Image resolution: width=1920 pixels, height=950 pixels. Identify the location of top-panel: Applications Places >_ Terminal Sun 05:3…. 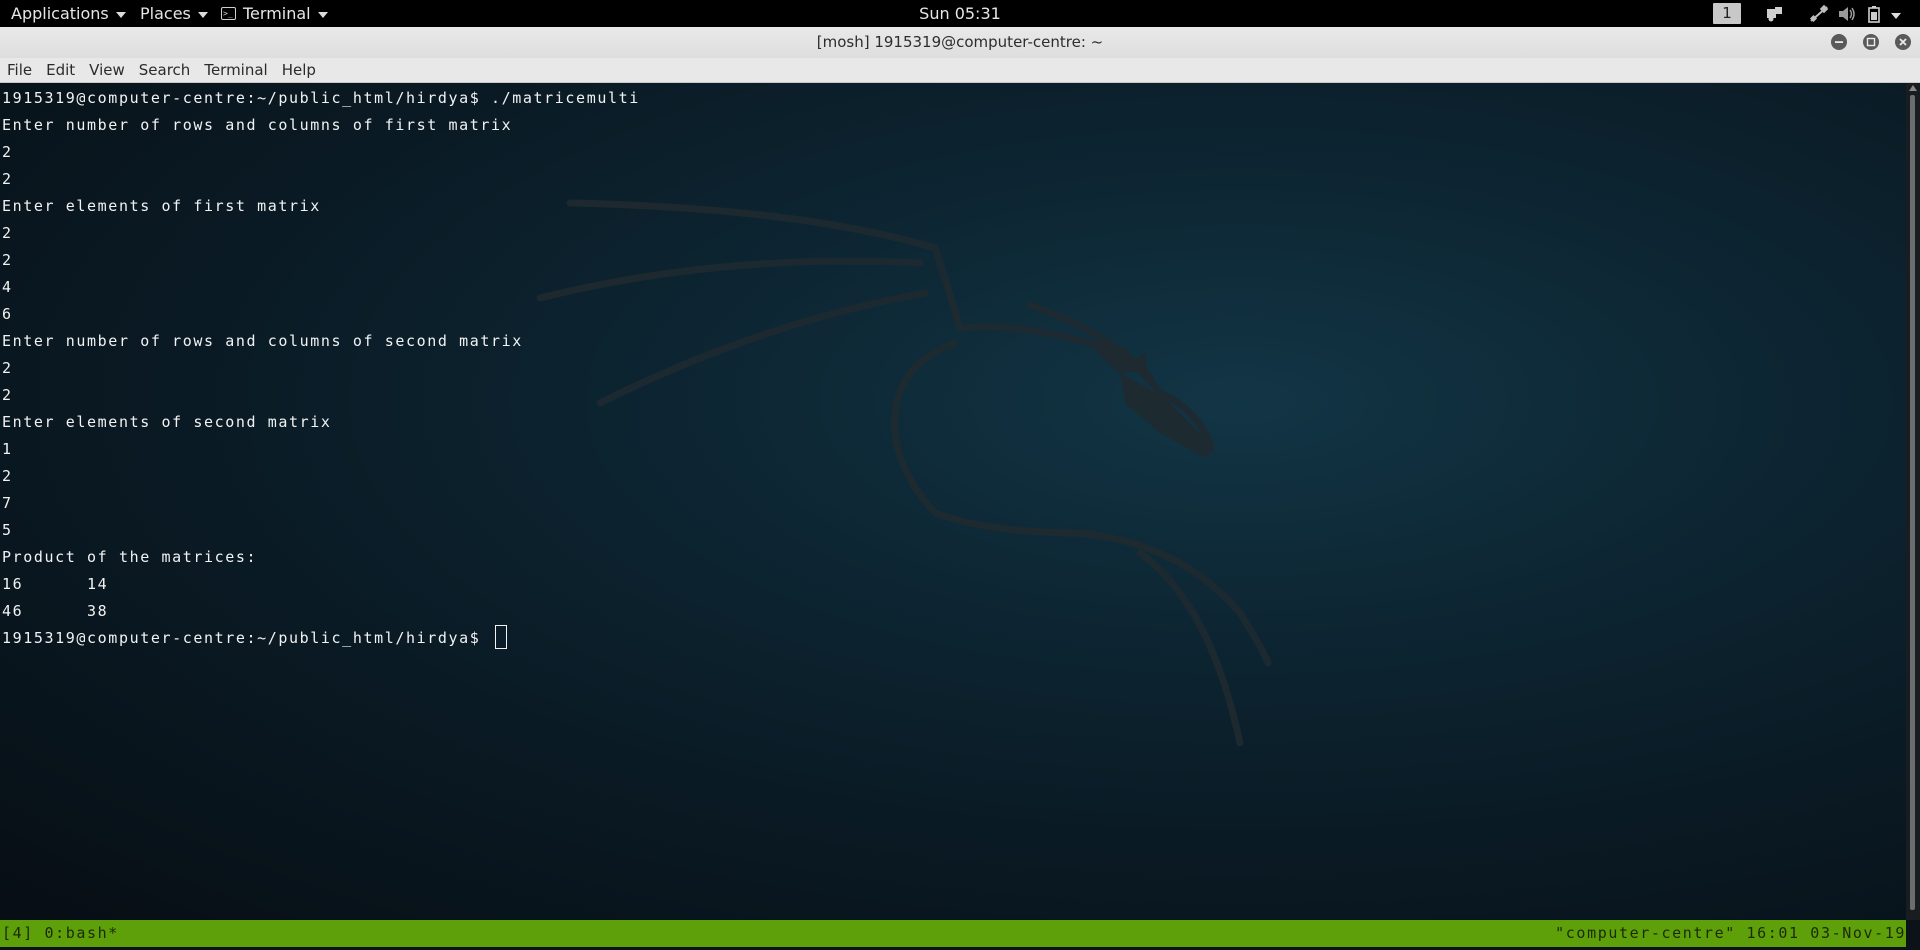
(960, 13).